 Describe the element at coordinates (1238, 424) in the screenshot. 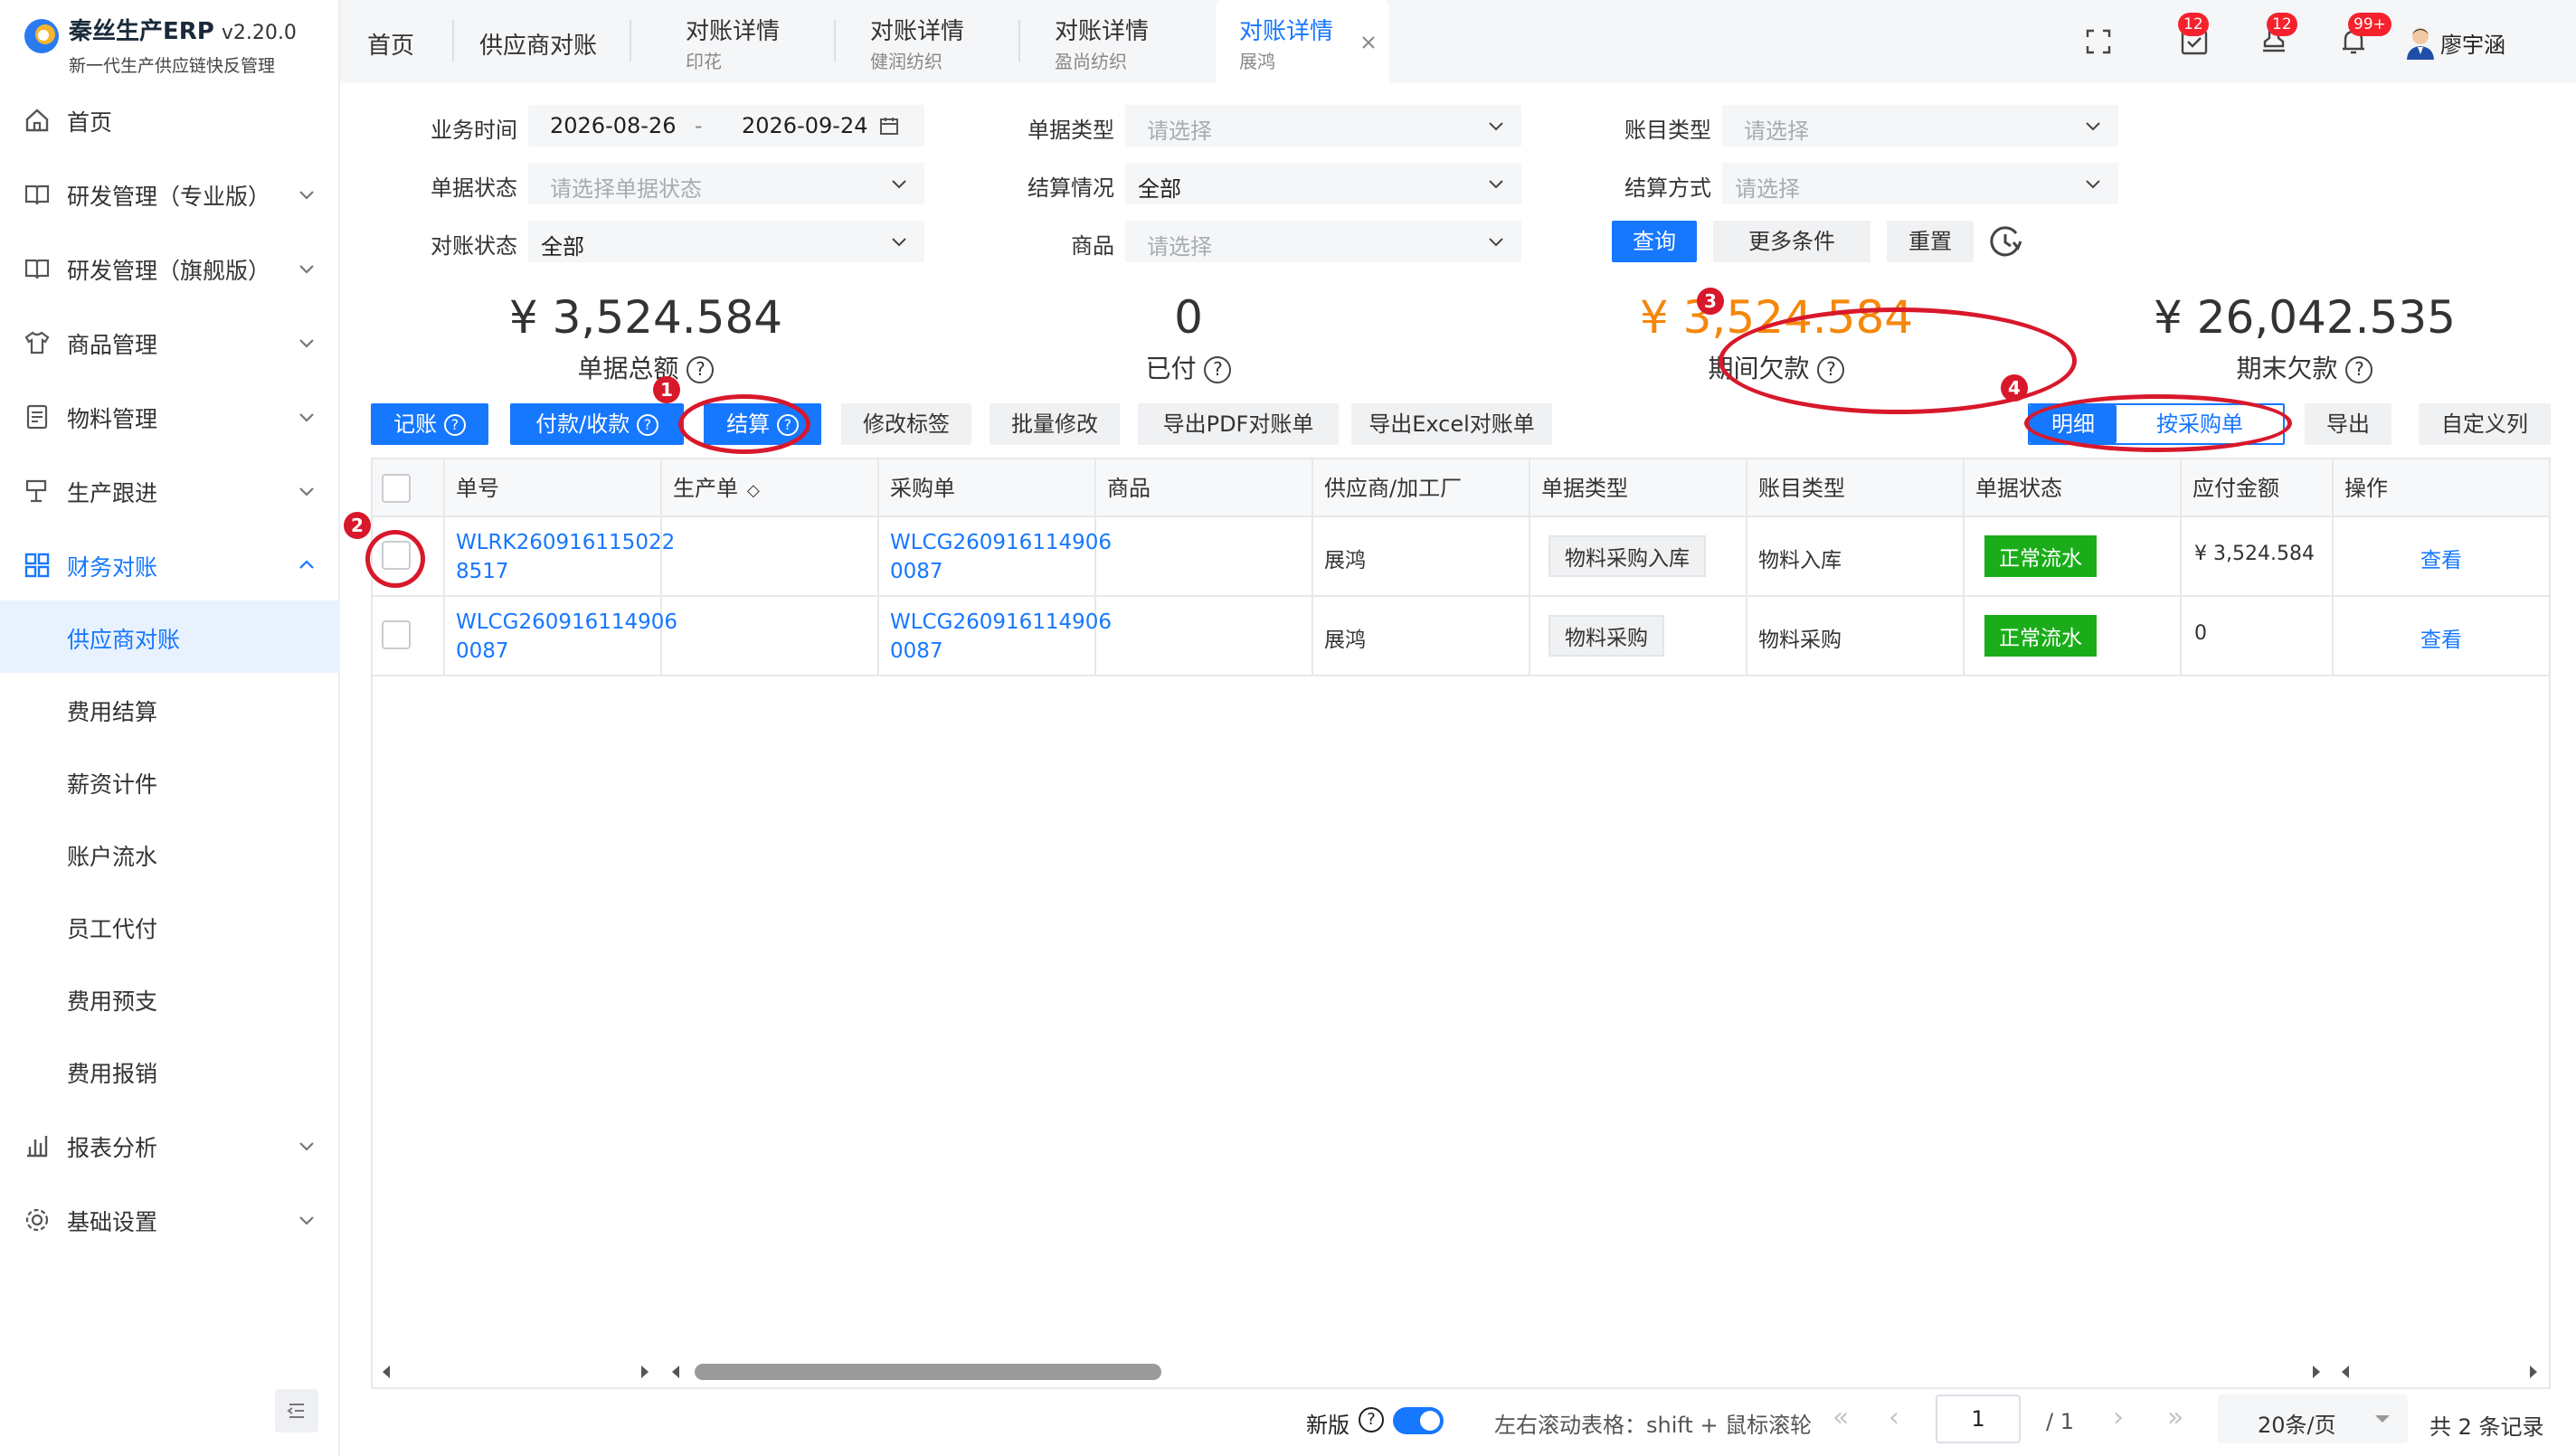

I see `export-pdf-button: 导出PDF对账单` at that location.